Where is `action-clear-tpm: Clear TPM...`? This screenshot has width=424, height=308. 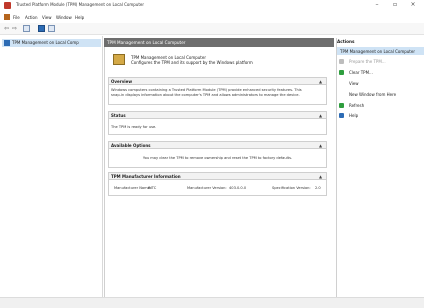 action-clear-tpm: Clear TPM... is located at coordinates (361, 72).